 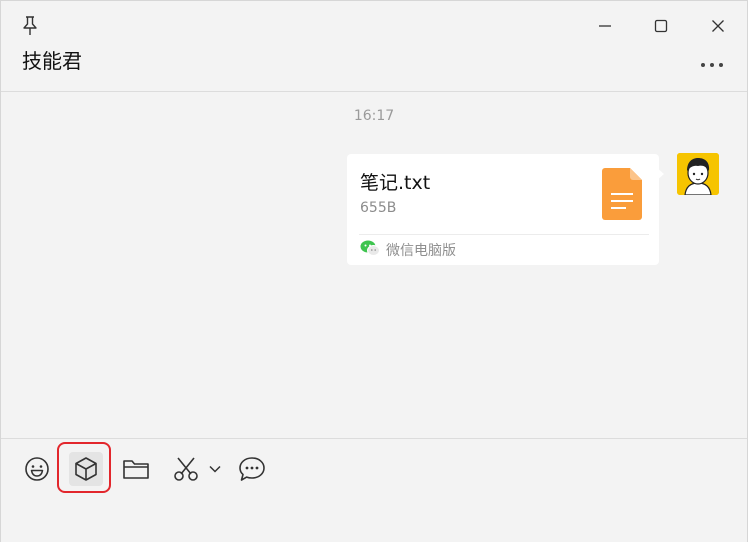 What do you see at coordinates (503, 209) in the screenshot?
I see `file-message-bubble: 笔记.txt 655B 微信电脑版` at bounding box center [503, 209].